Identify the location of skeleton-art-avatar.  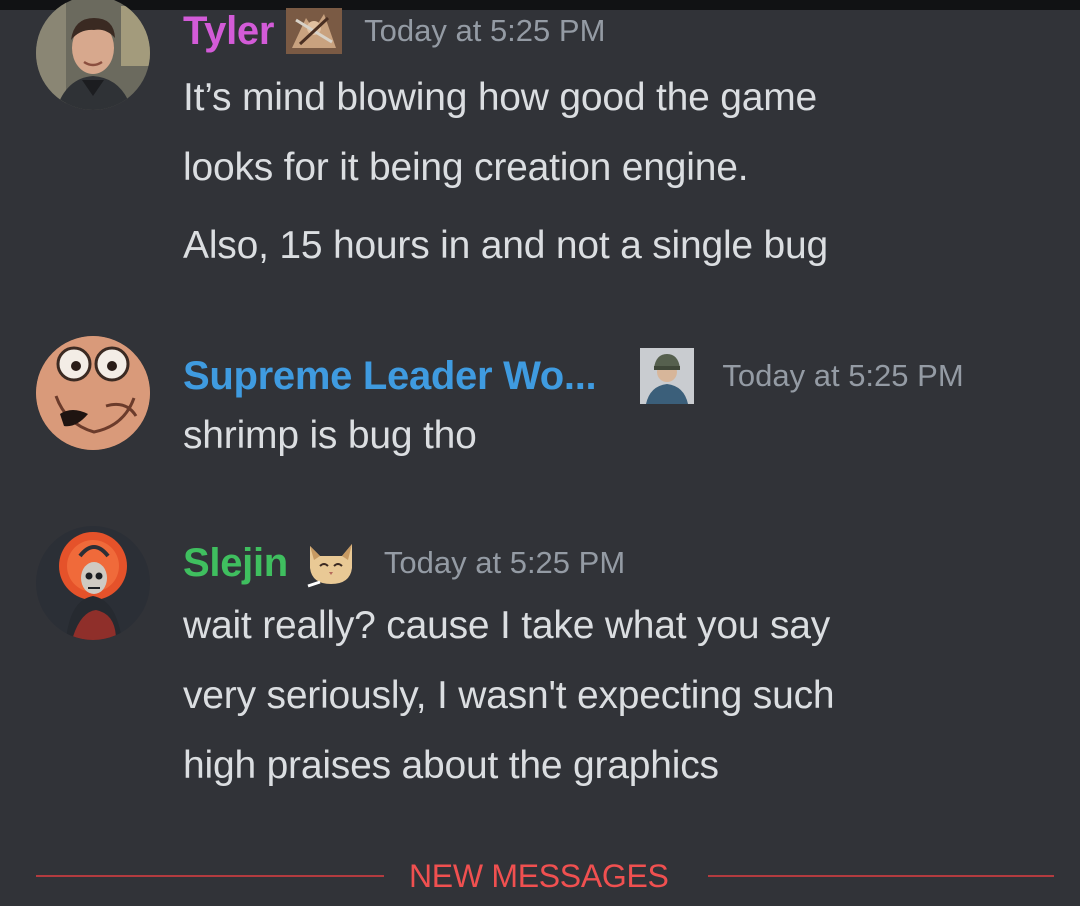
(93, 583).